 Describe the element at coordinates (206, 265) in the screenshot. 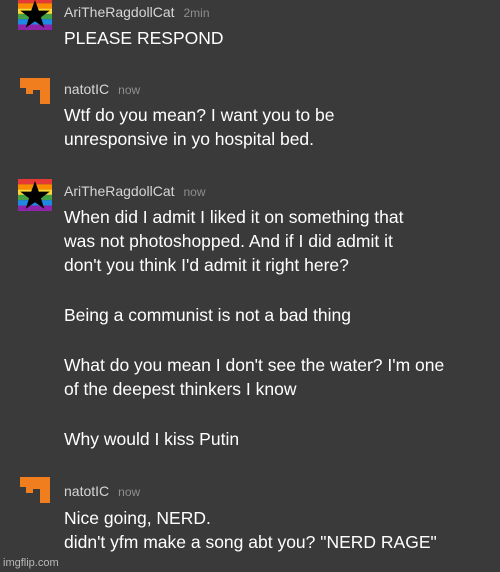

I see `message-line: don't you think I'd admit it right here?` at that location.